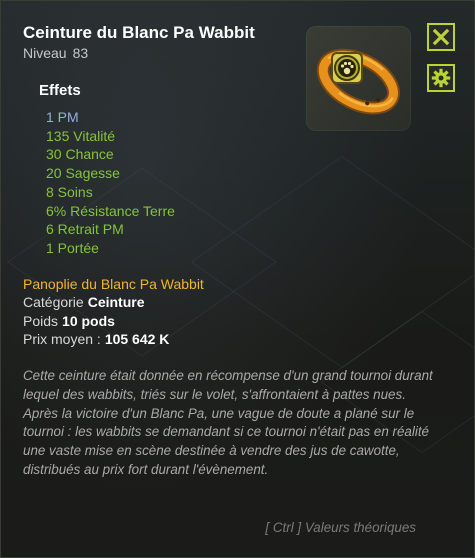 This screenshot has height=558, width=475. I want to click on category-value: Ceinture, so click(116, 302).